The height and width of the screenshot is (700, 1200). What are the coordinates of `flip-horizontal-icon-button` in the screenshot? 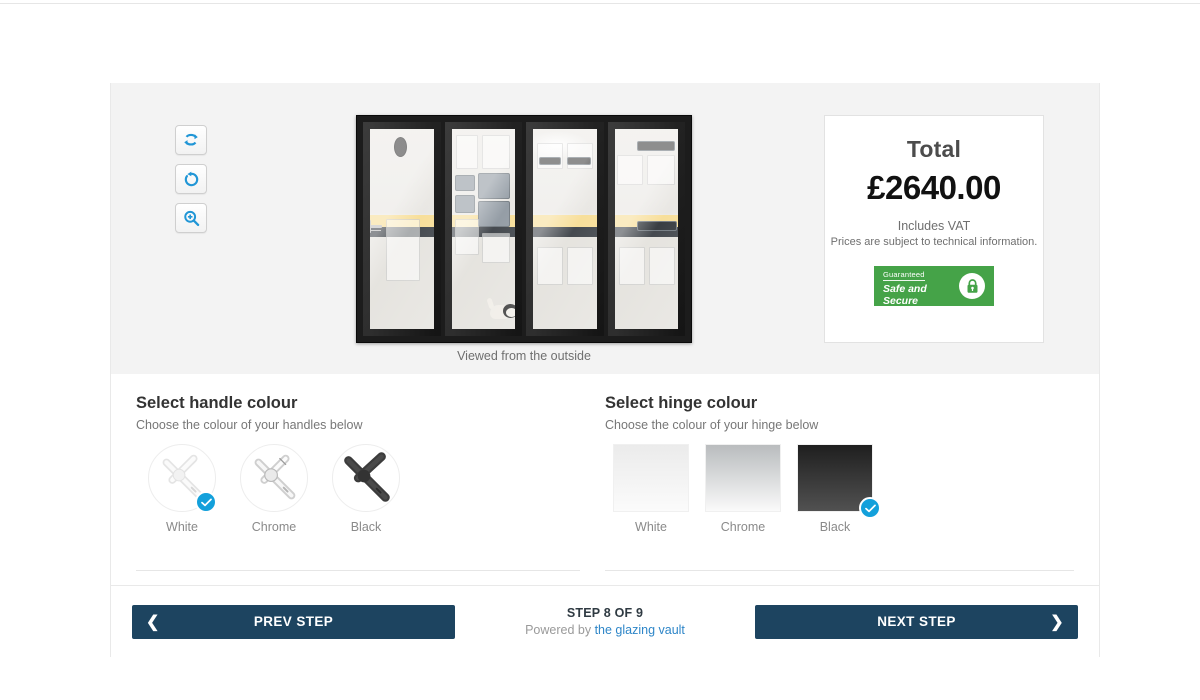 It's located at (191, 140).